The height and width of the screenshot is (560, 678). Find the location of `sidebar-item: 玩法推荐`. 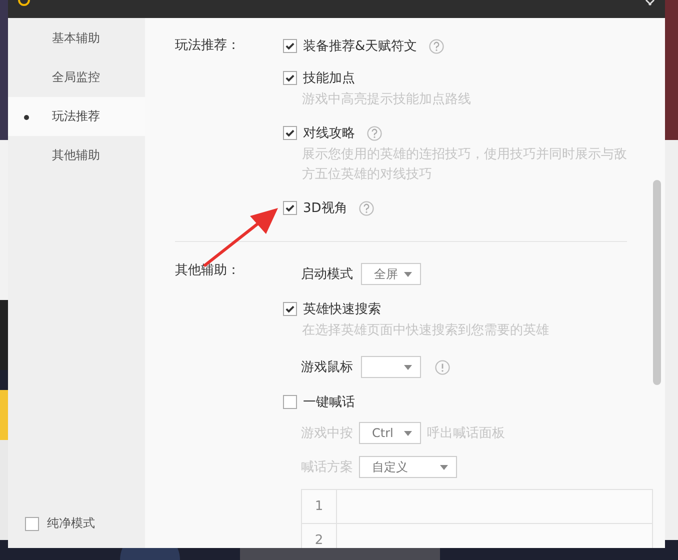

sidebar-item: 玩法推荐 is located at coordinates (76, 116).